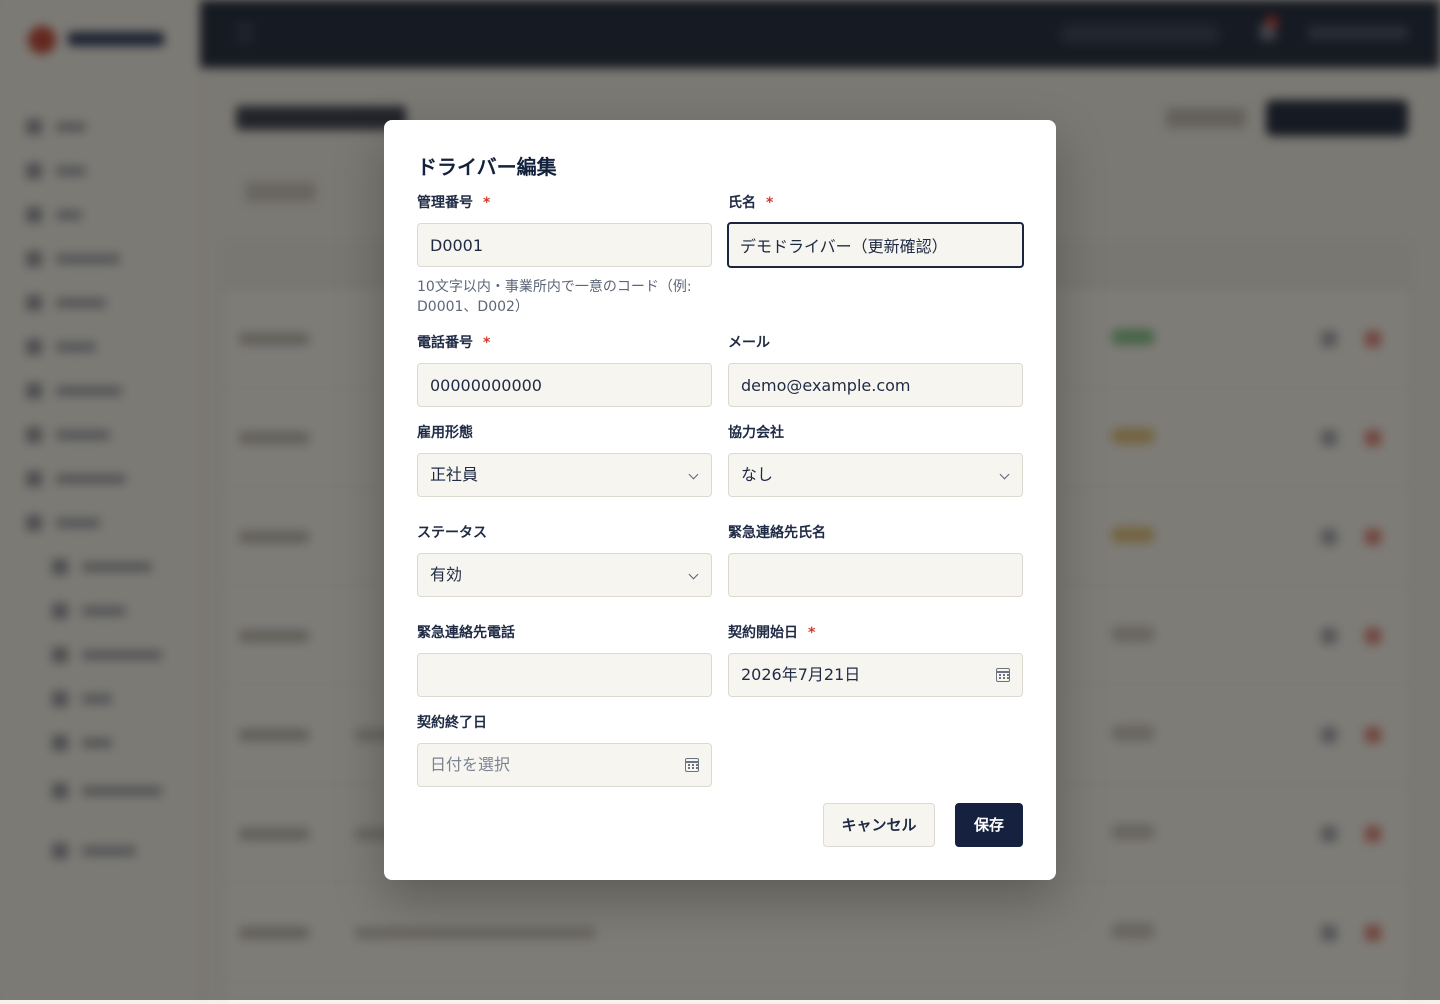 This screenshot has width=1440, height=1004. Describe the element at coordinates (875, 385) in the screenshot. I see `email-input` at that location.